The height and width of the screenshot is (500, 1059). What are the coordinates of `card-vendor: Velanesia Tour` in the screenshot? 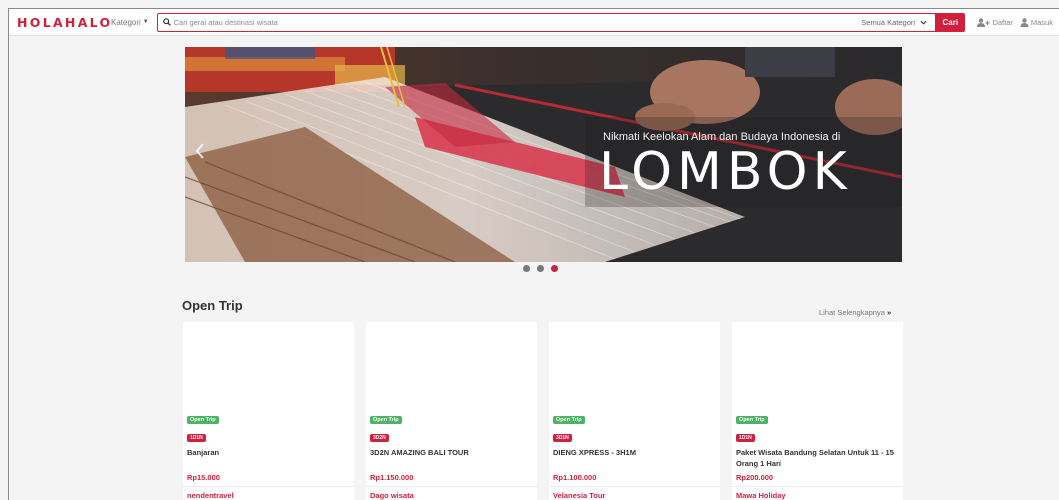 It's located at (579, 495).